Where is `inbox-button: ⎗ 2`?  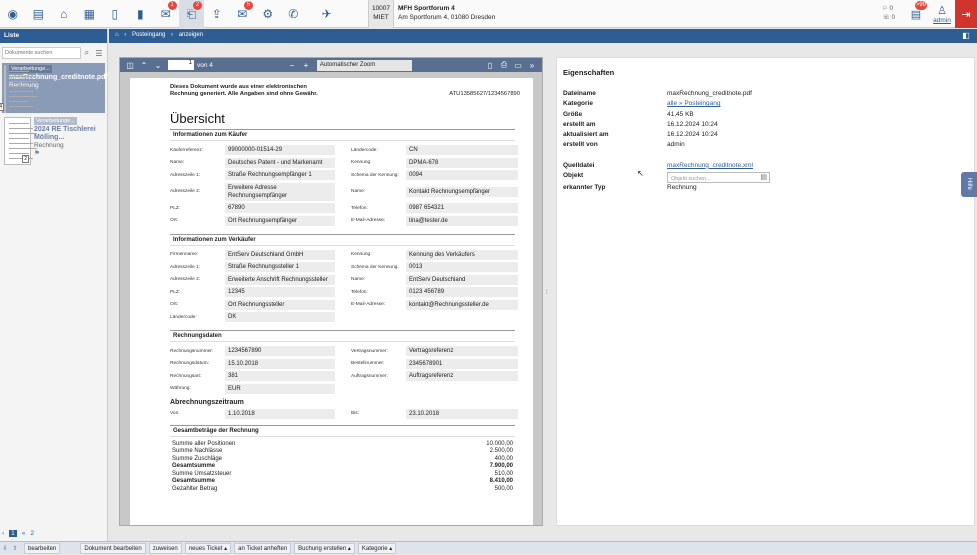 inbox-button: ⎗ 2 is located at coordinates (191, 14).